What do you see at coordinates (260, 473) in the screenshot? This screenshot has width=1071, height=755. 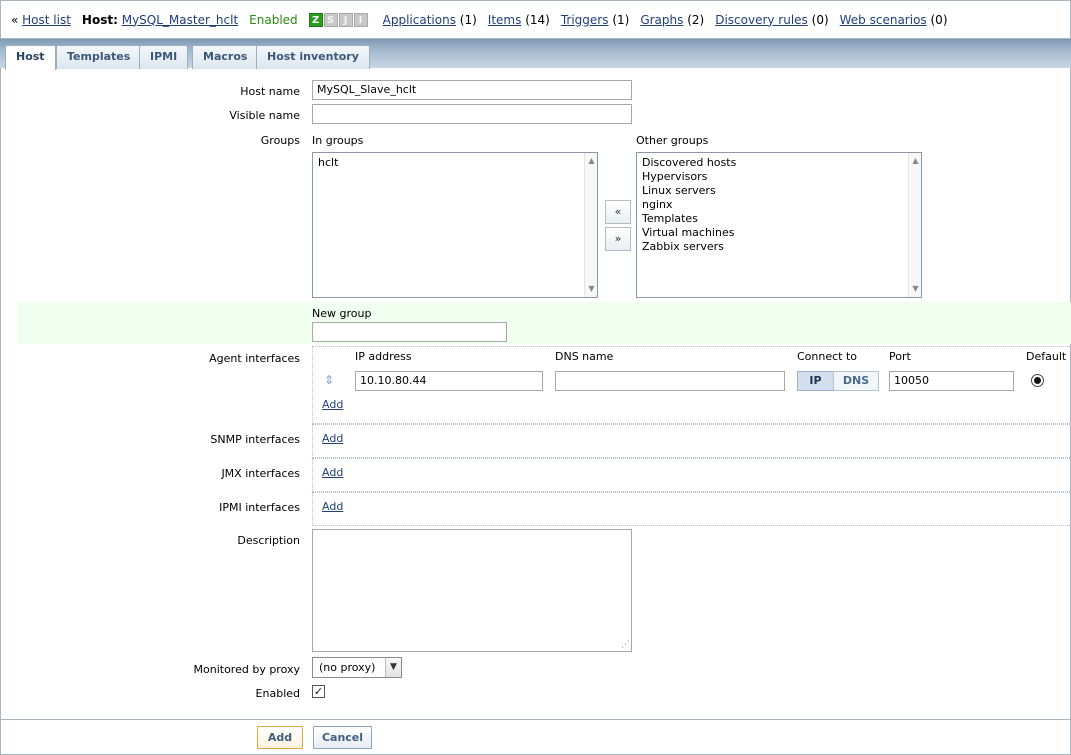 I see `jmx-interfaces-label: JMX interfaces` at bounding box center [260, 473].